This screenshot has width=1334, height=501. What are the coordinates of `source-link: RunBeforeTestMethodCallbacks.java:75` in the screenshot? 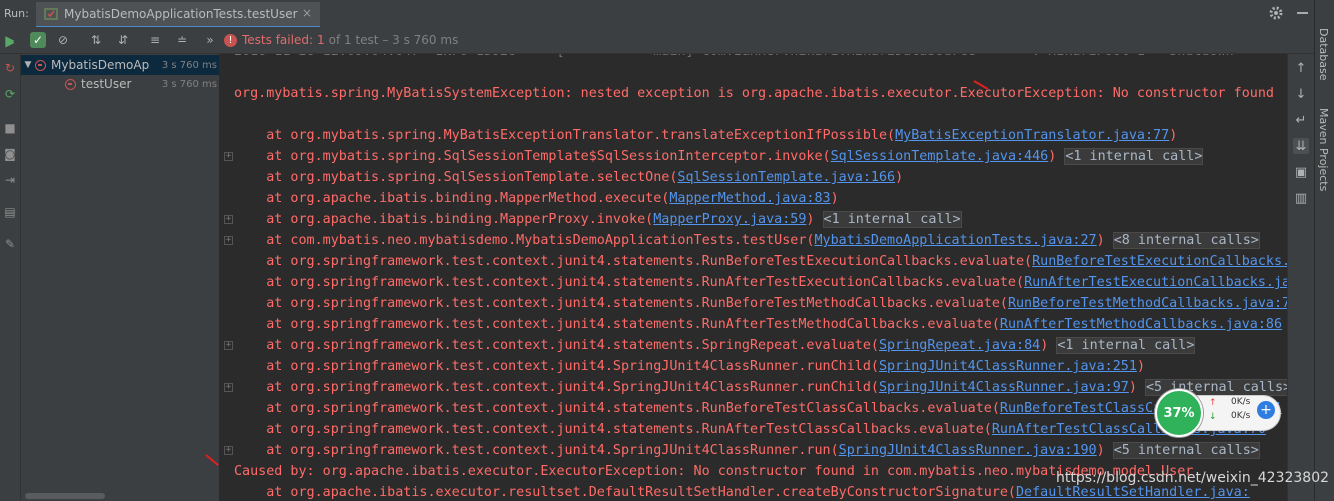 It's located at (1147, 303).